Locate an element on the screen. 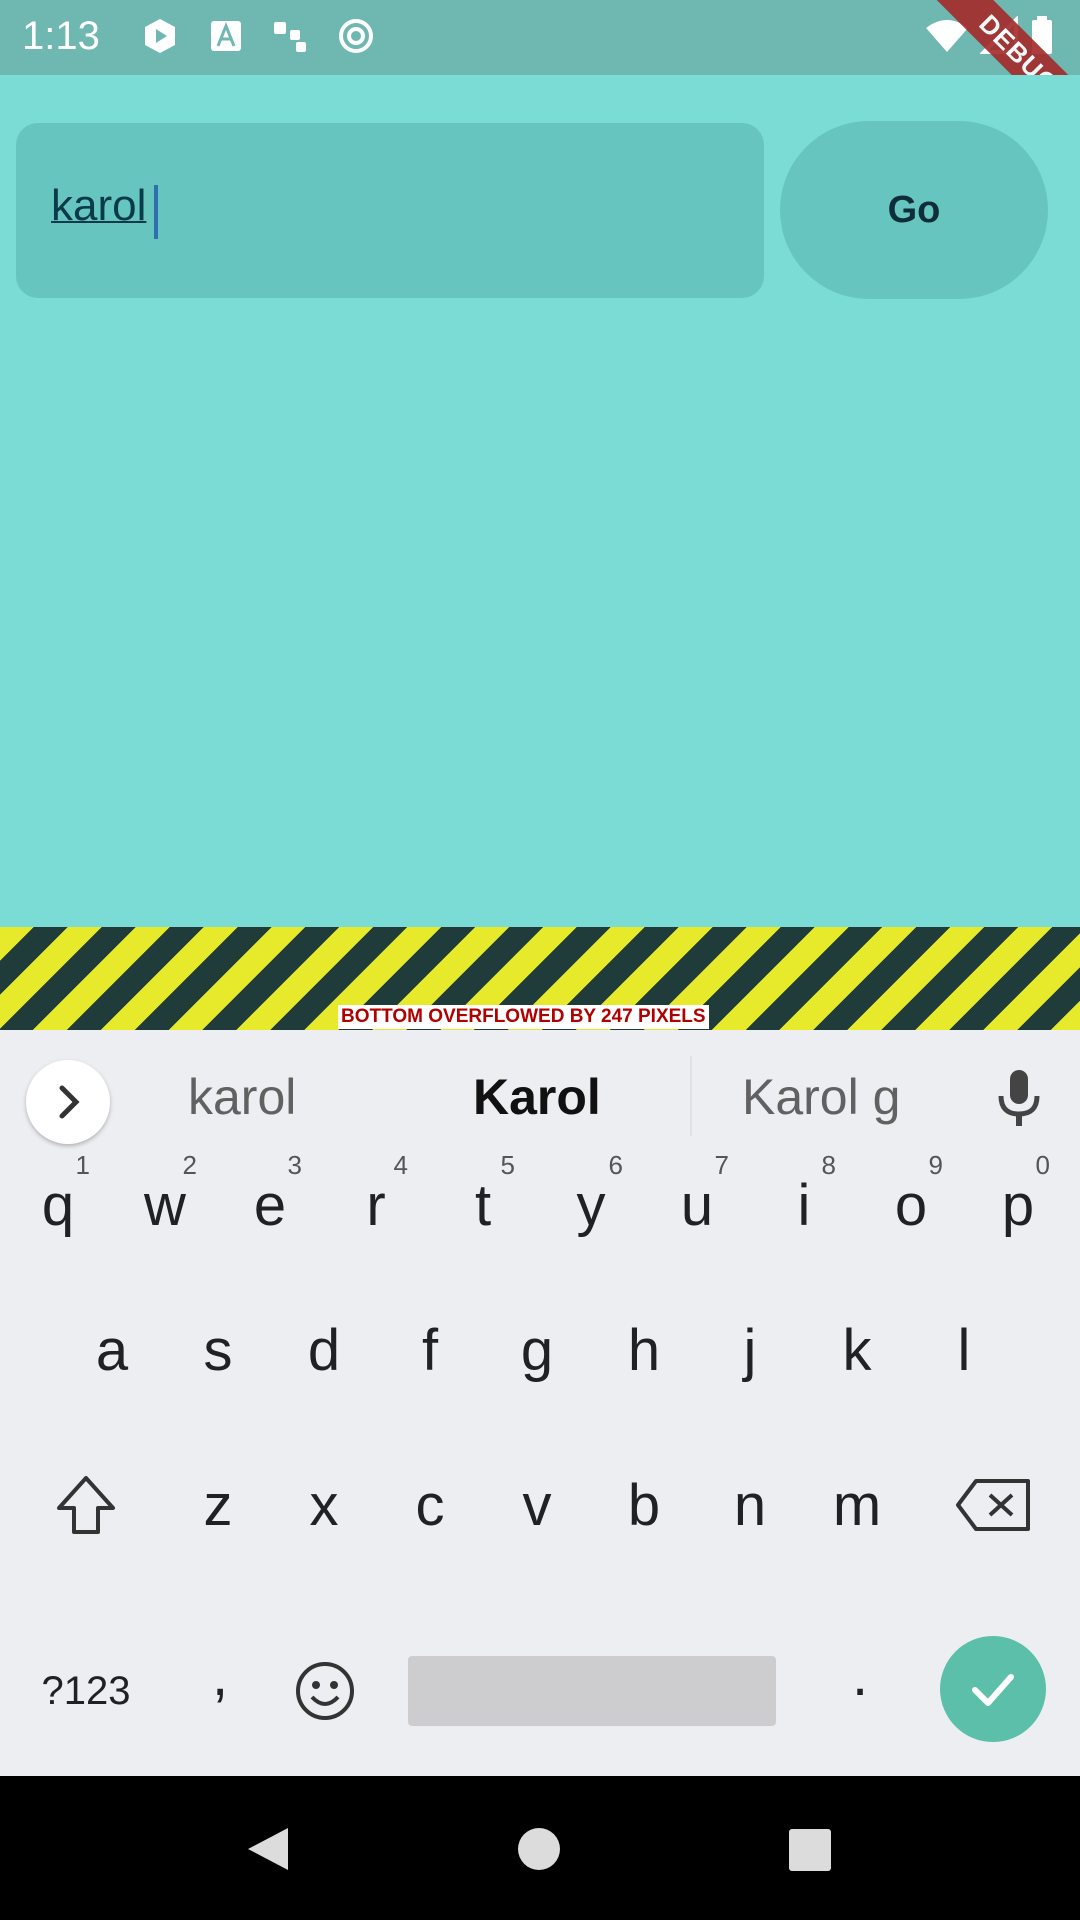 The height and width of the screenshot is (1920, 1080). sync-icon is located at coordinates (356, 36).